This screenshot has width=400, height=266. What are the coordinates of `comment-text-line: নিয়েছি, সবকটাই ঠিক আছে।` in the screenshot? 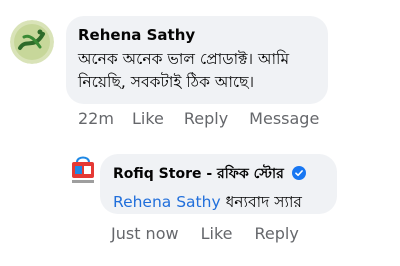 It's located at (166, 82).